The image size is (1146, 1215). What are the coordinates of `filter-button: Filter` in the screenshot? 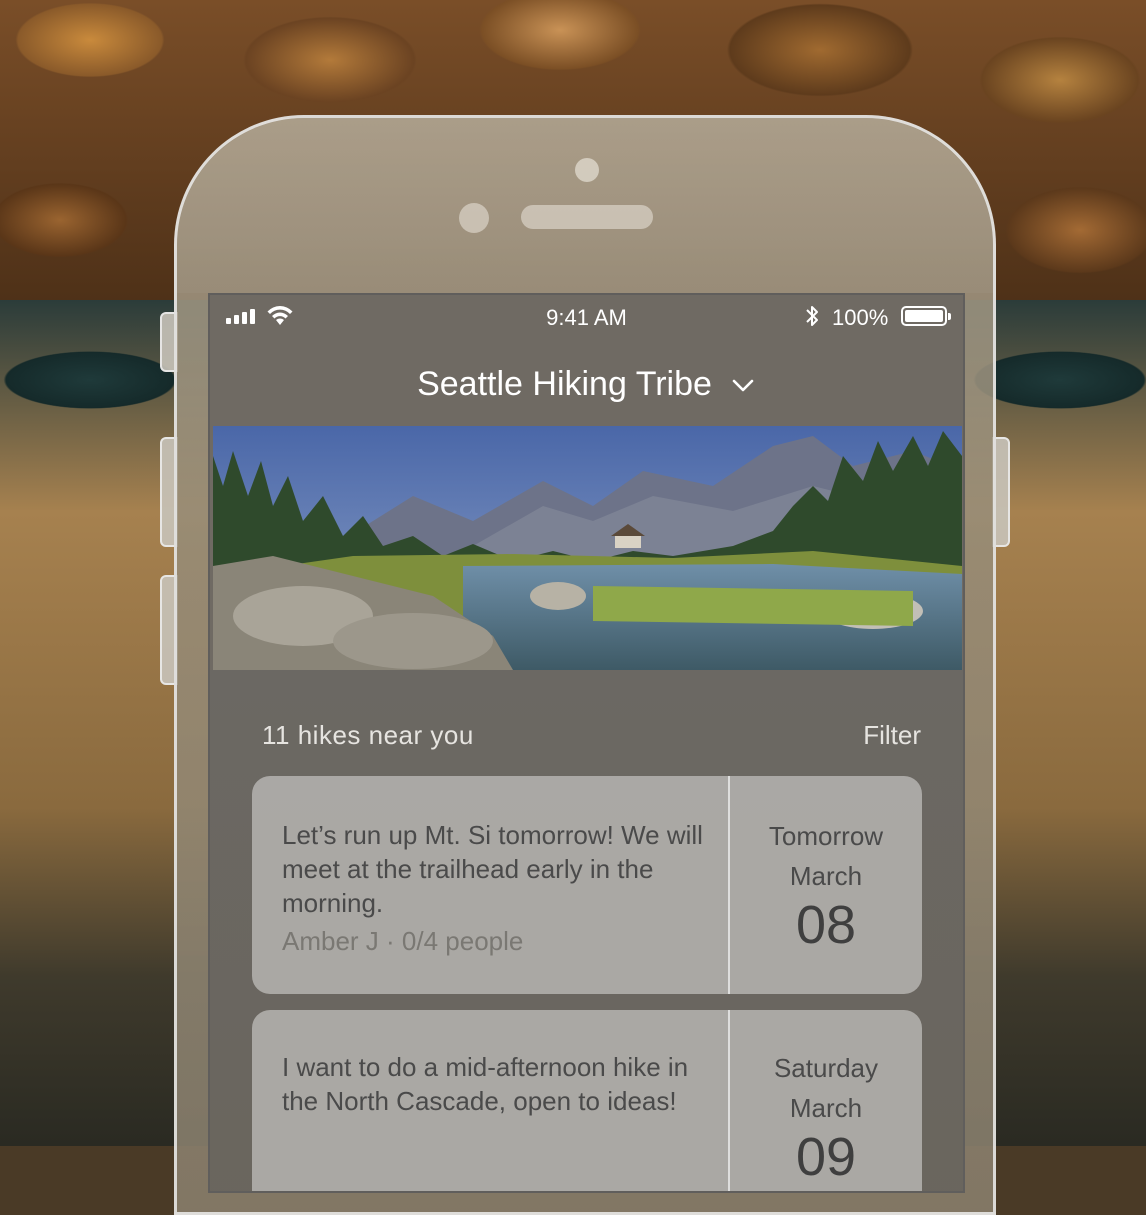 It's located at (892, 735).